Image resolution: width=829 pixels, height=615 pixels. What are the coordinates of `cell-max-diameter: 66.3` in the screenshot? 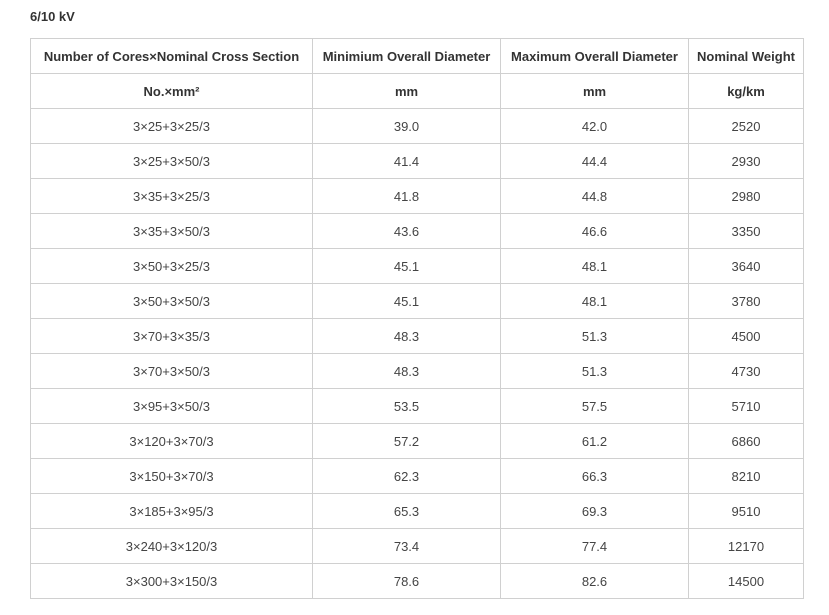 It's located at (594, 476).